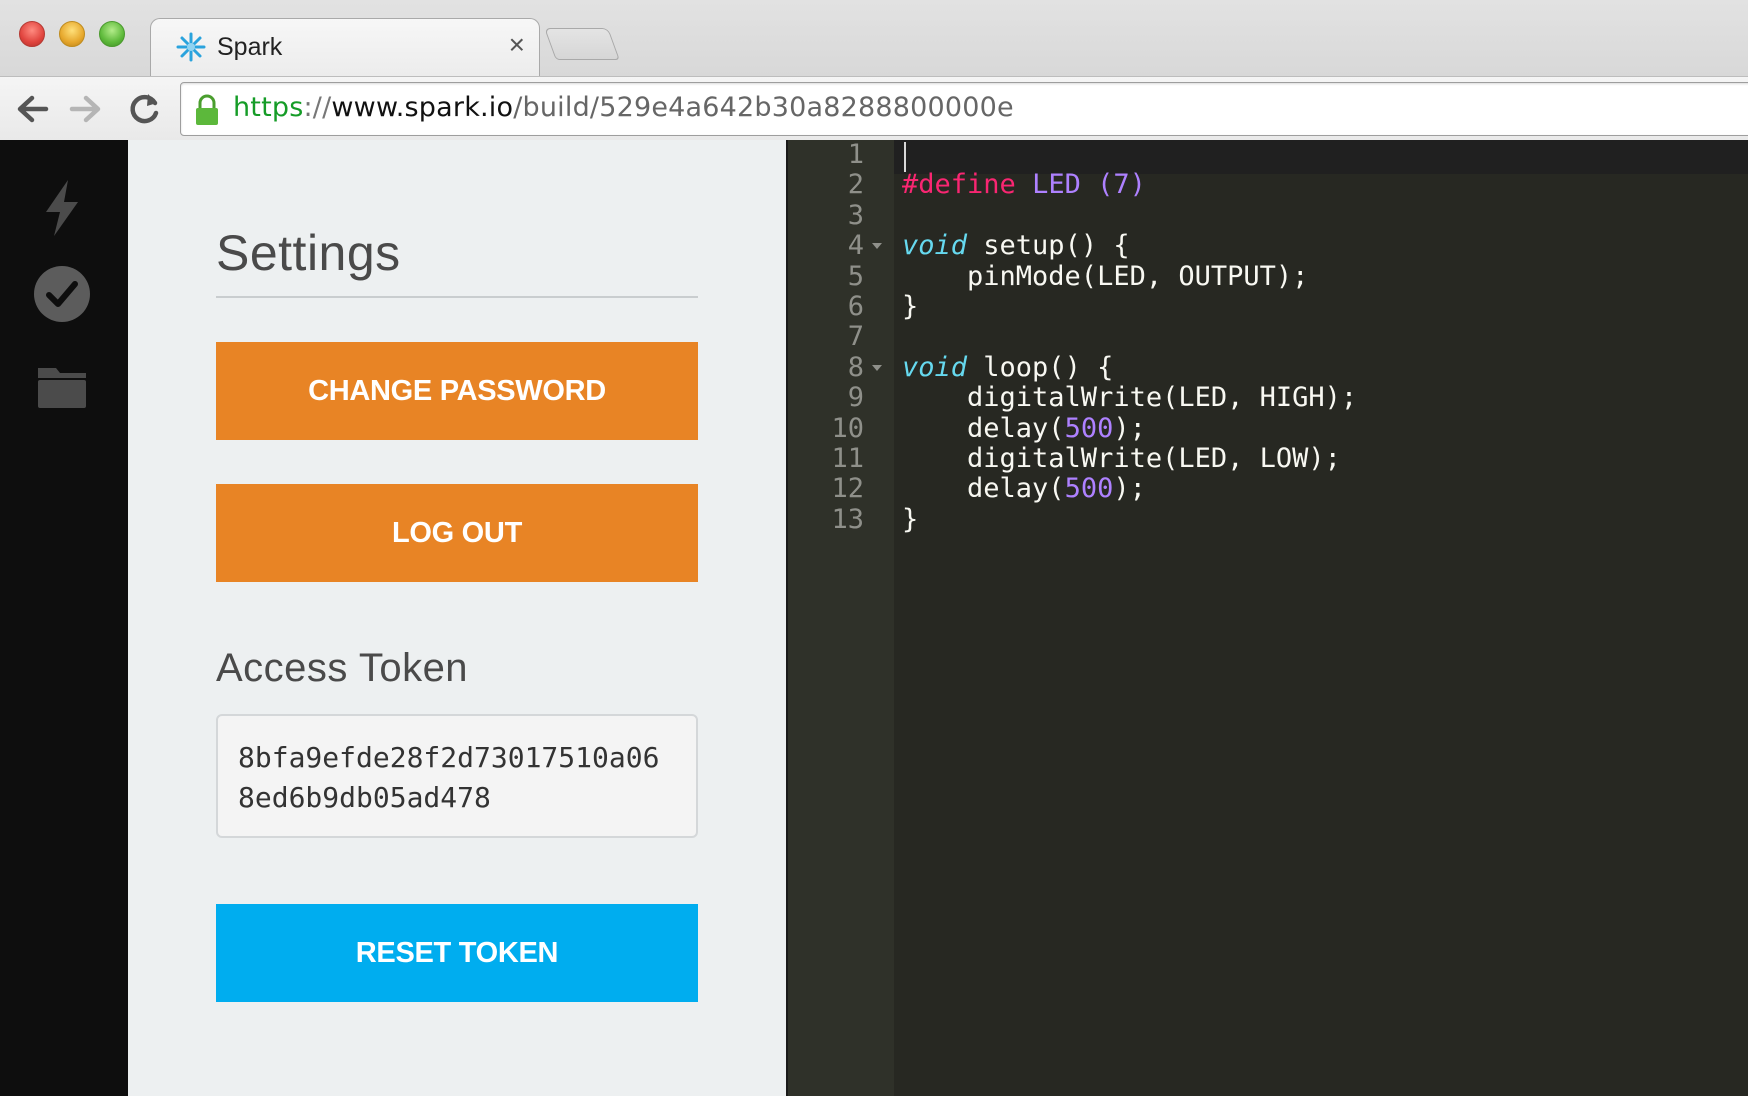 This screenshot has width=1748, height=1096. Describe the element at coordinates (457, 776) in the screenshot. I see `access-token-field: 8bfa9efde28f2d73017510a068ed6b9db05ad478` at that location.